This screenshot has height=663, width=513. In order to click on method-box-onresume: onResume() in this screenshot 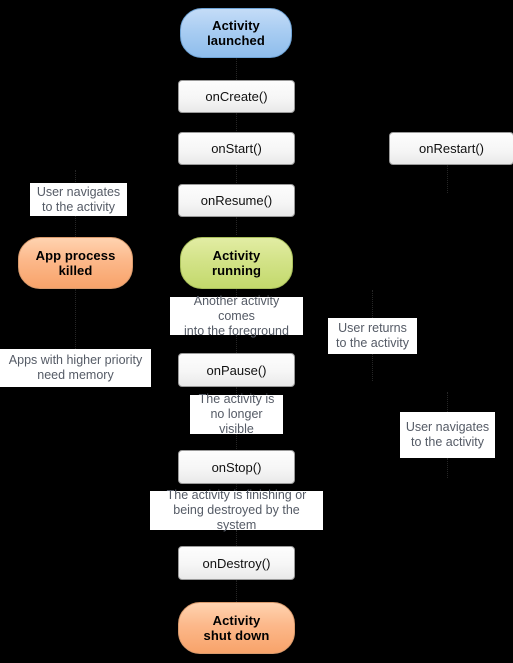, I will do `click(236, 200)`.